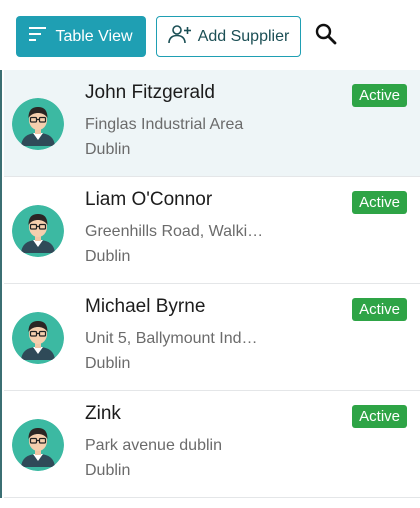 This screenshot has width=420, height=508. I want to click on supplier-name: John Fitzgerald, so click(150, 92).